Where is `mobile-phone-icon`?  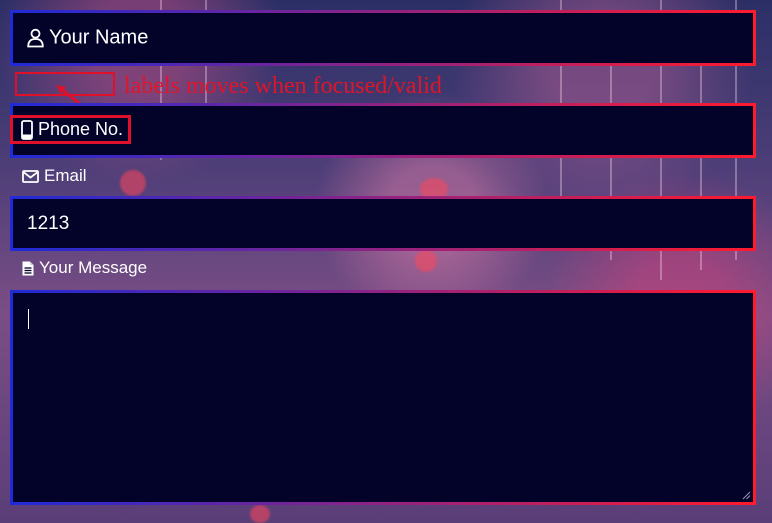 mobile-phone-icon is located at coordinates (27, 129).